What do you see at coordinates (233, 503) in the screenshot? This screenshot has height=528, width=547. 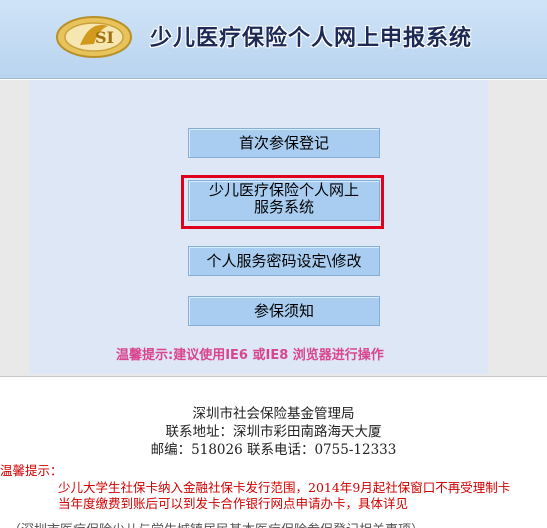 I see `notice-line-2: 当年度缴费到账后可以到发卡合作银行网点申请办卡，具体详见` at bounding box center [233, 503].